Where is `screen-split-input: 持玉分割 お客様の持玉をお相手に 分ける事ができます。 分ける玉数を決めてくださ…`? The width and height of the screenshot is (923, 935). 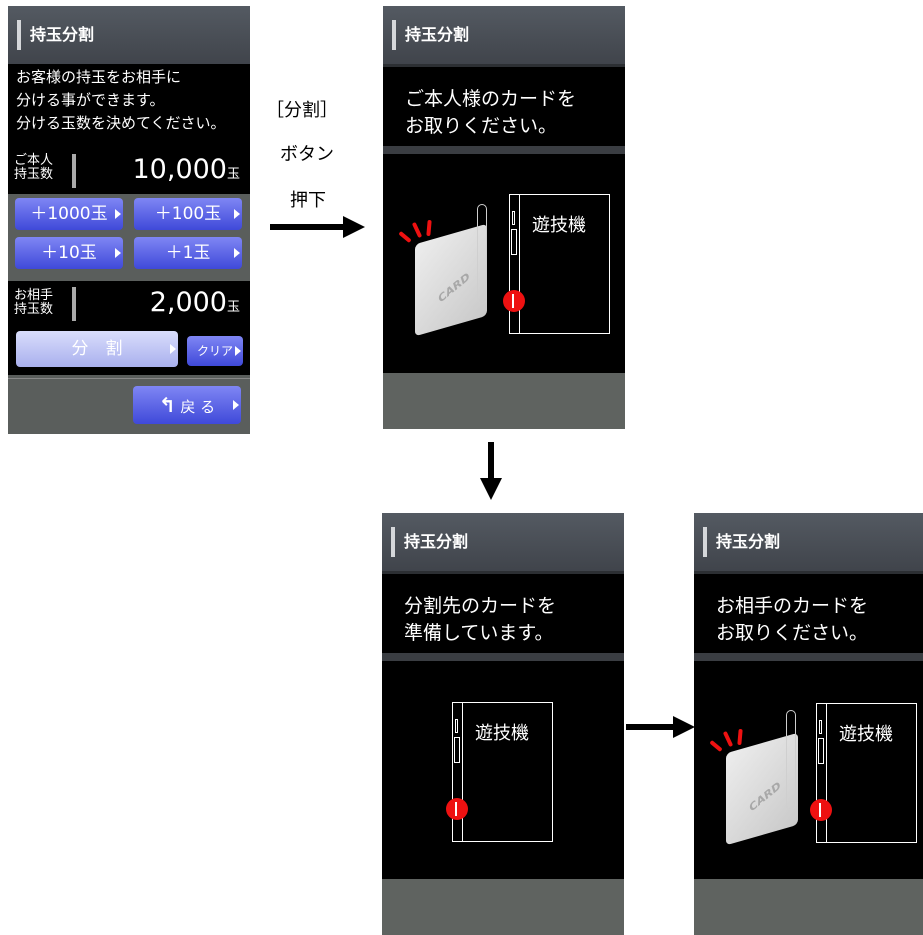 screen-split-input: 持玉分割 お客様の持玉をお相手に 分ける事ができます。 分ける玉数を決めてくださ… is located at coordinates (129, 220).